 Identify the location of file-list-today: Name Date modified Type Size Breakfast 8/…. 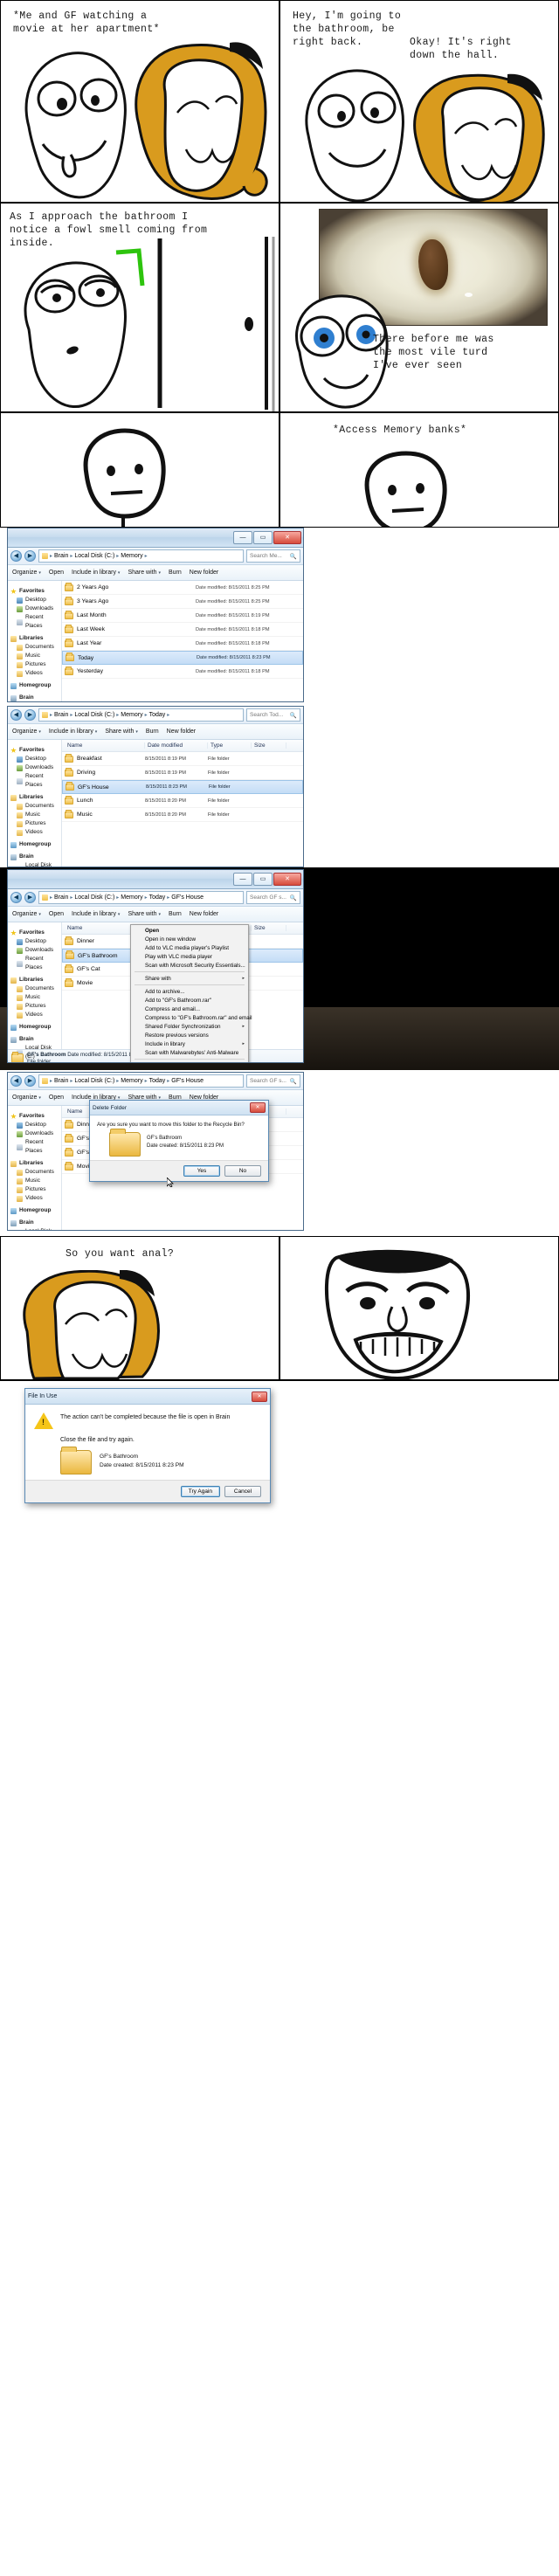
(182, 803).